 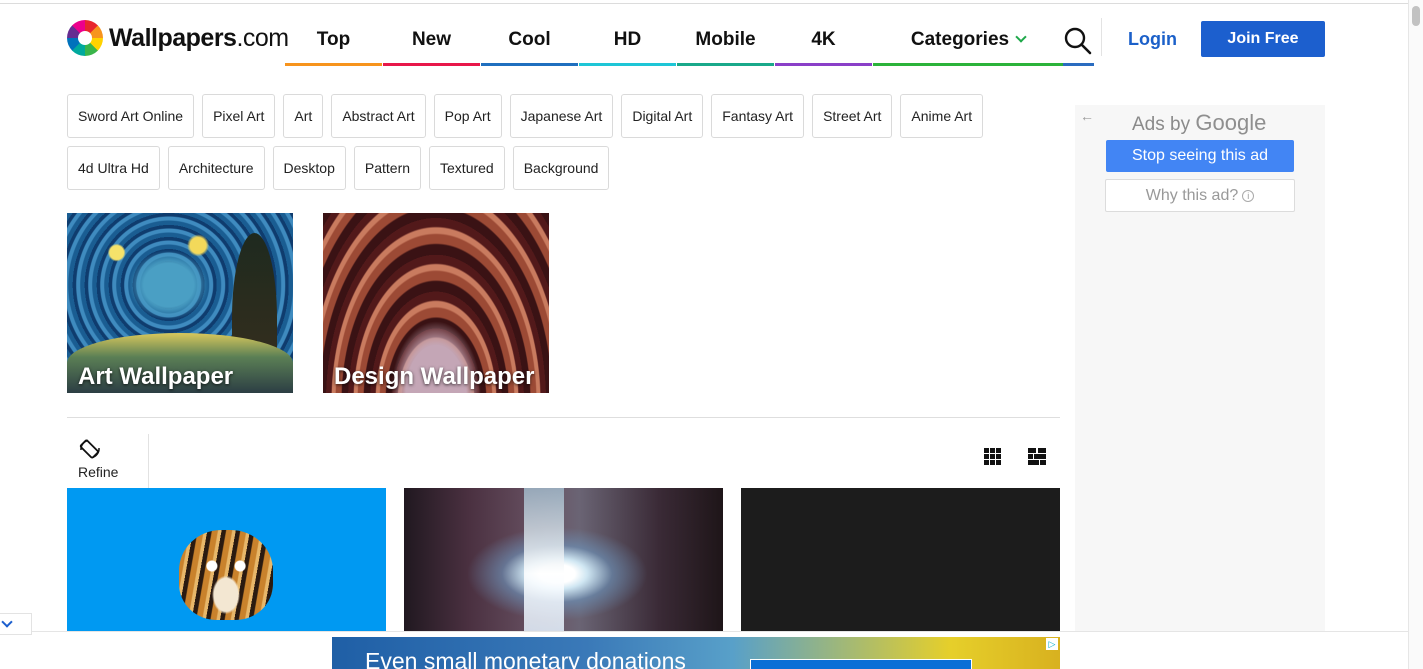 I want to click on tag-background: Background, so click(x=561, y=168).